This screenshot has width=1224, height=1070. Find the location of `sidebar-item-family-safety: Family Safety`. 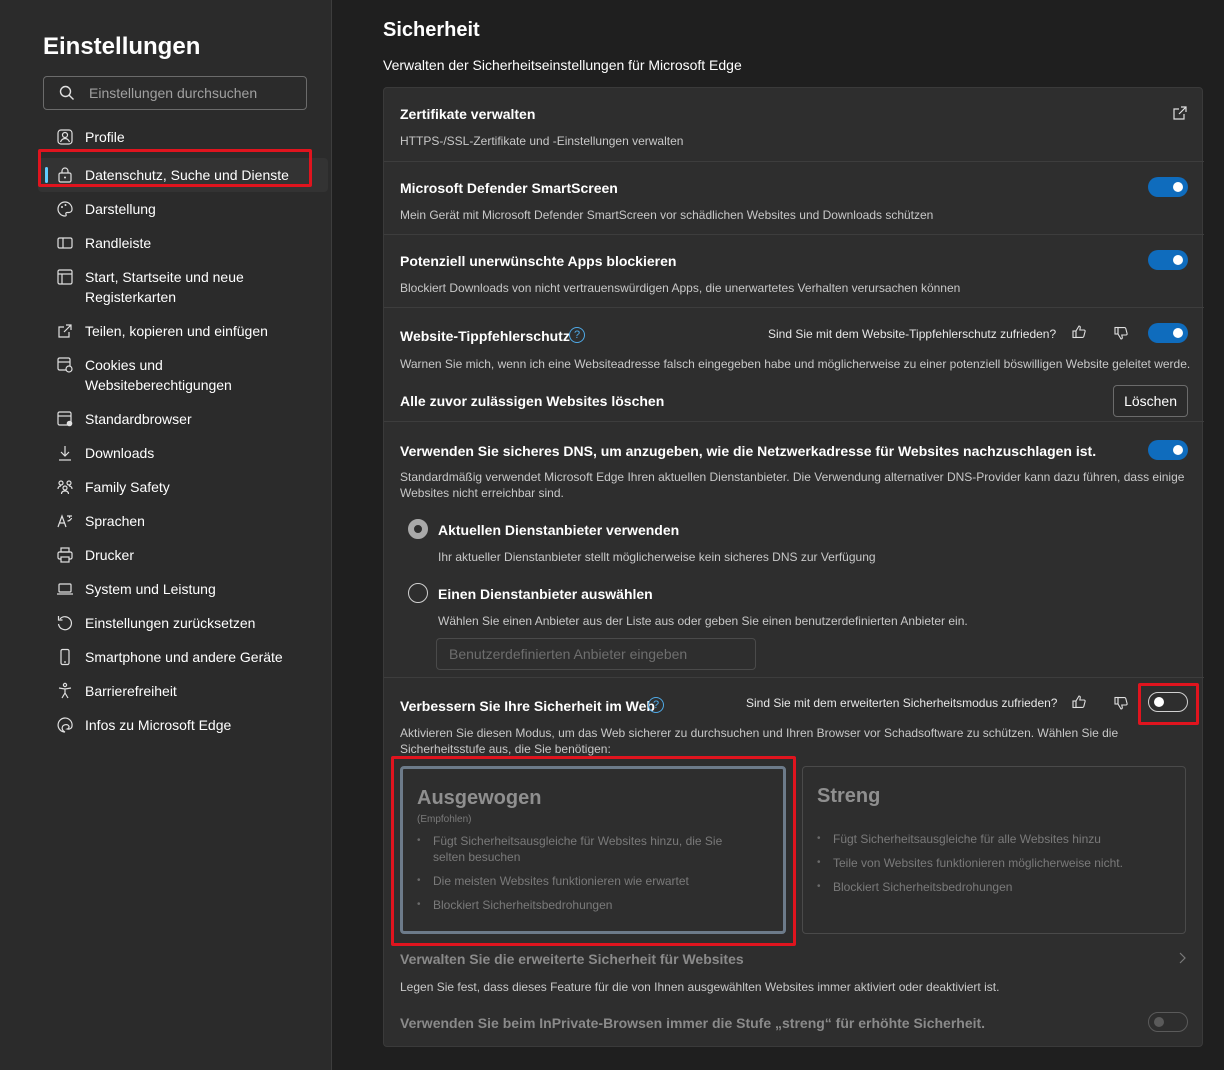

sidebar-item-family-safety: Family Safety is located at coordinates (183, 487).